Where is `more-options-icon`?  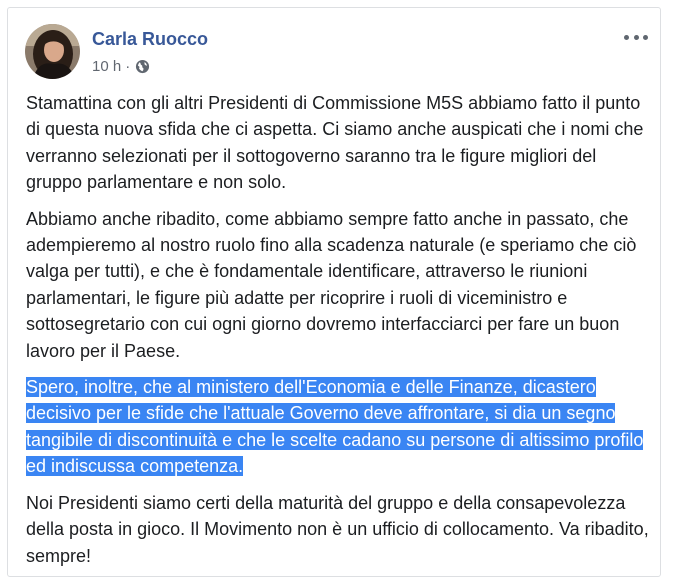
more-options-icon is located at coordinates (636, 37).